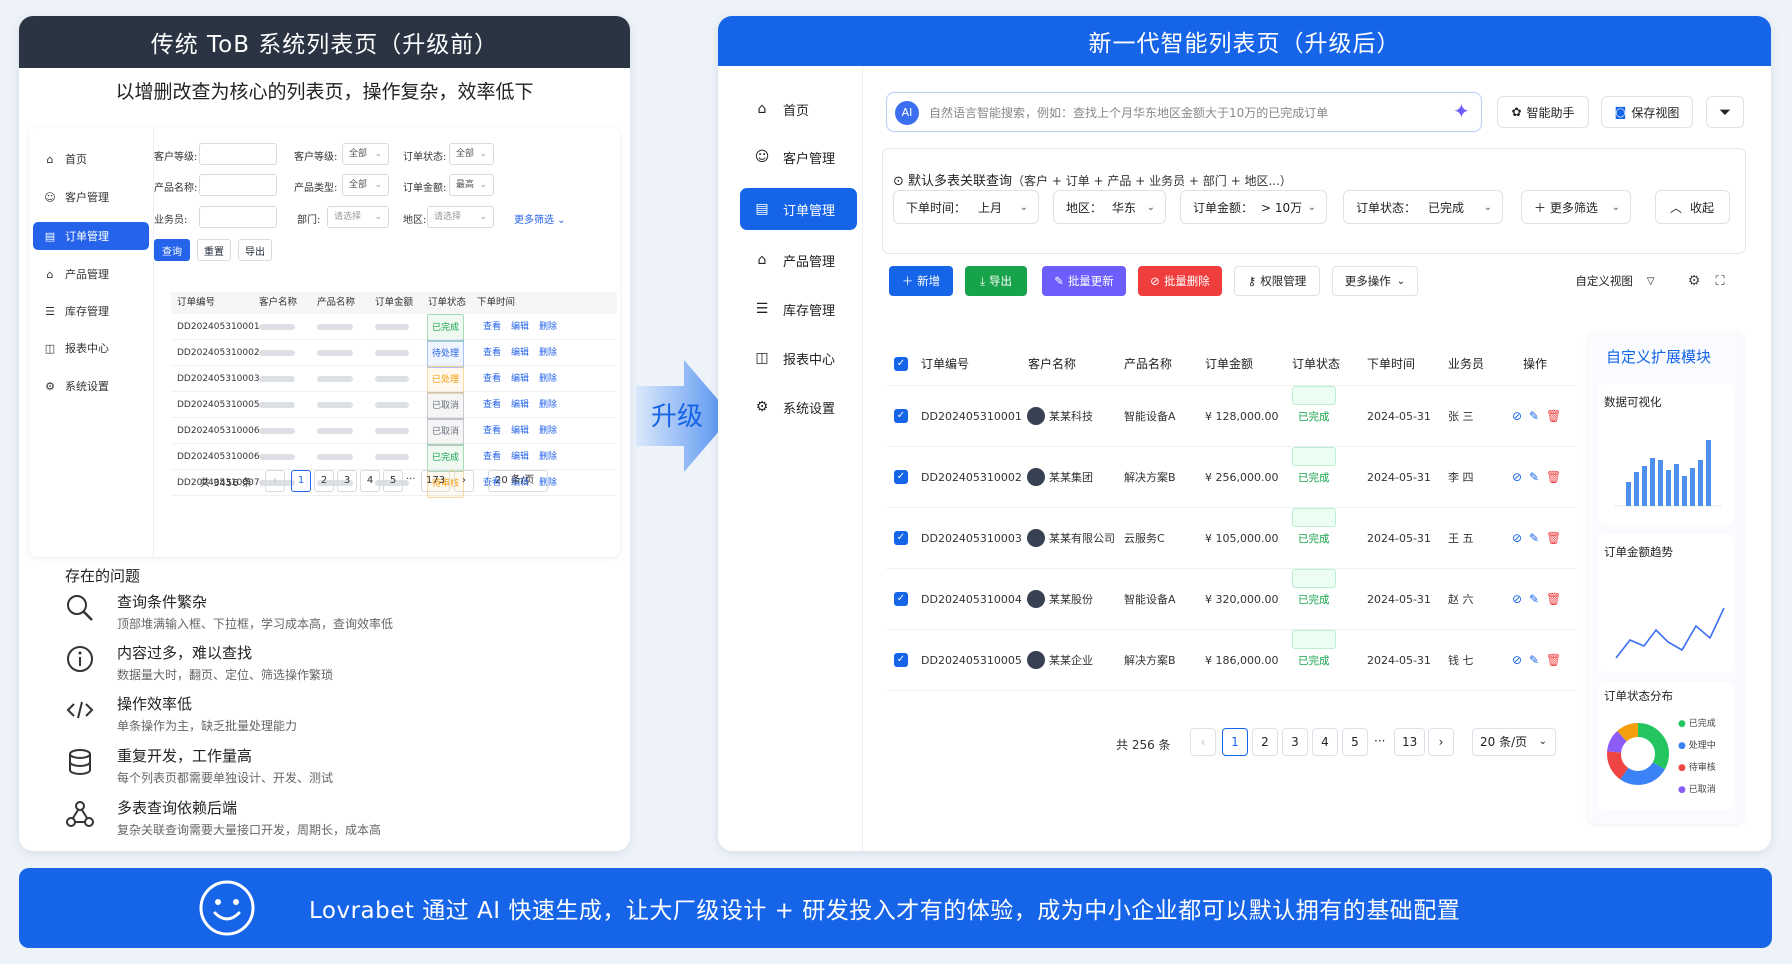 Image resolution: width=1792 pixels, height=964 pixels. I want to click on nav-inventory: ☰ 库存管理, so click(798, 309).